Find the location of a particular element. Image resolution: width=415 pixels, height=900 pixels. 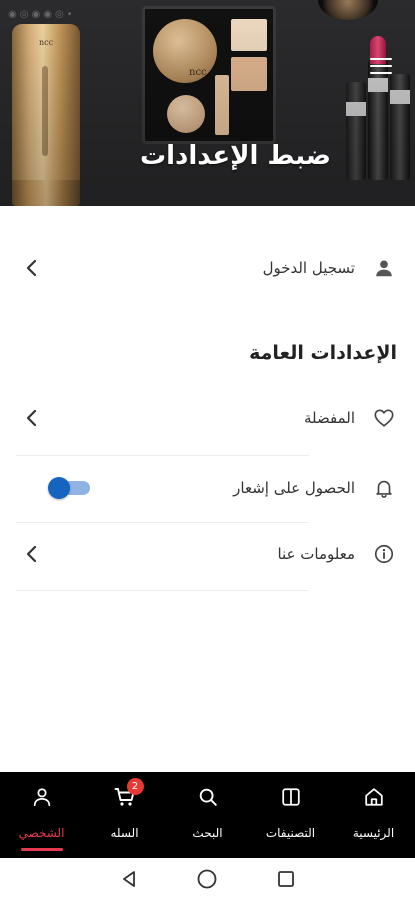

nav-label-home: الرئيسية is located at coordinates (373, 833).